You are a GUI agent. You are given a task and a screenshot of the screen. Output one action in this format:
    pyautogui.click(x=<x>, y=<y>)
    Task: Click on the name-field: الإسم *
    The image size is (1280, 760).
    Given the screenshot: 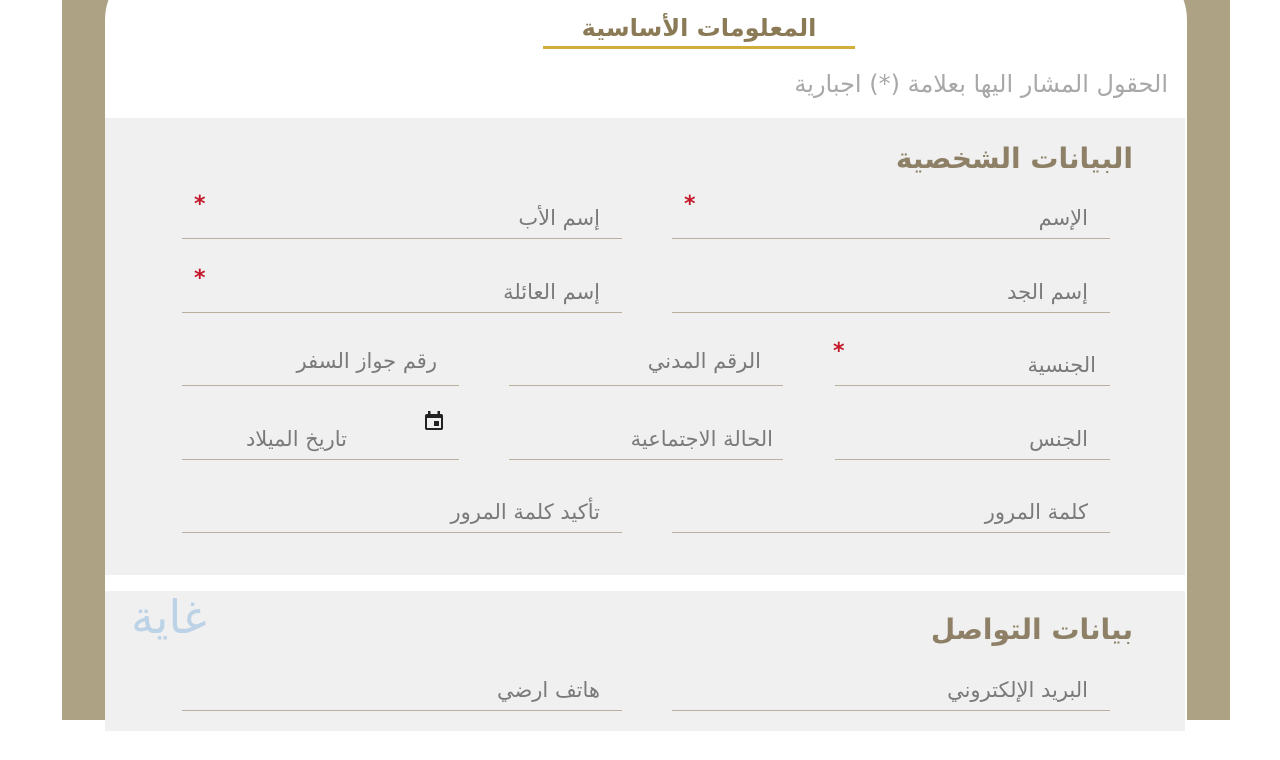 What is the action you would take?
    pyautogui.click(x=891, y=215)
    